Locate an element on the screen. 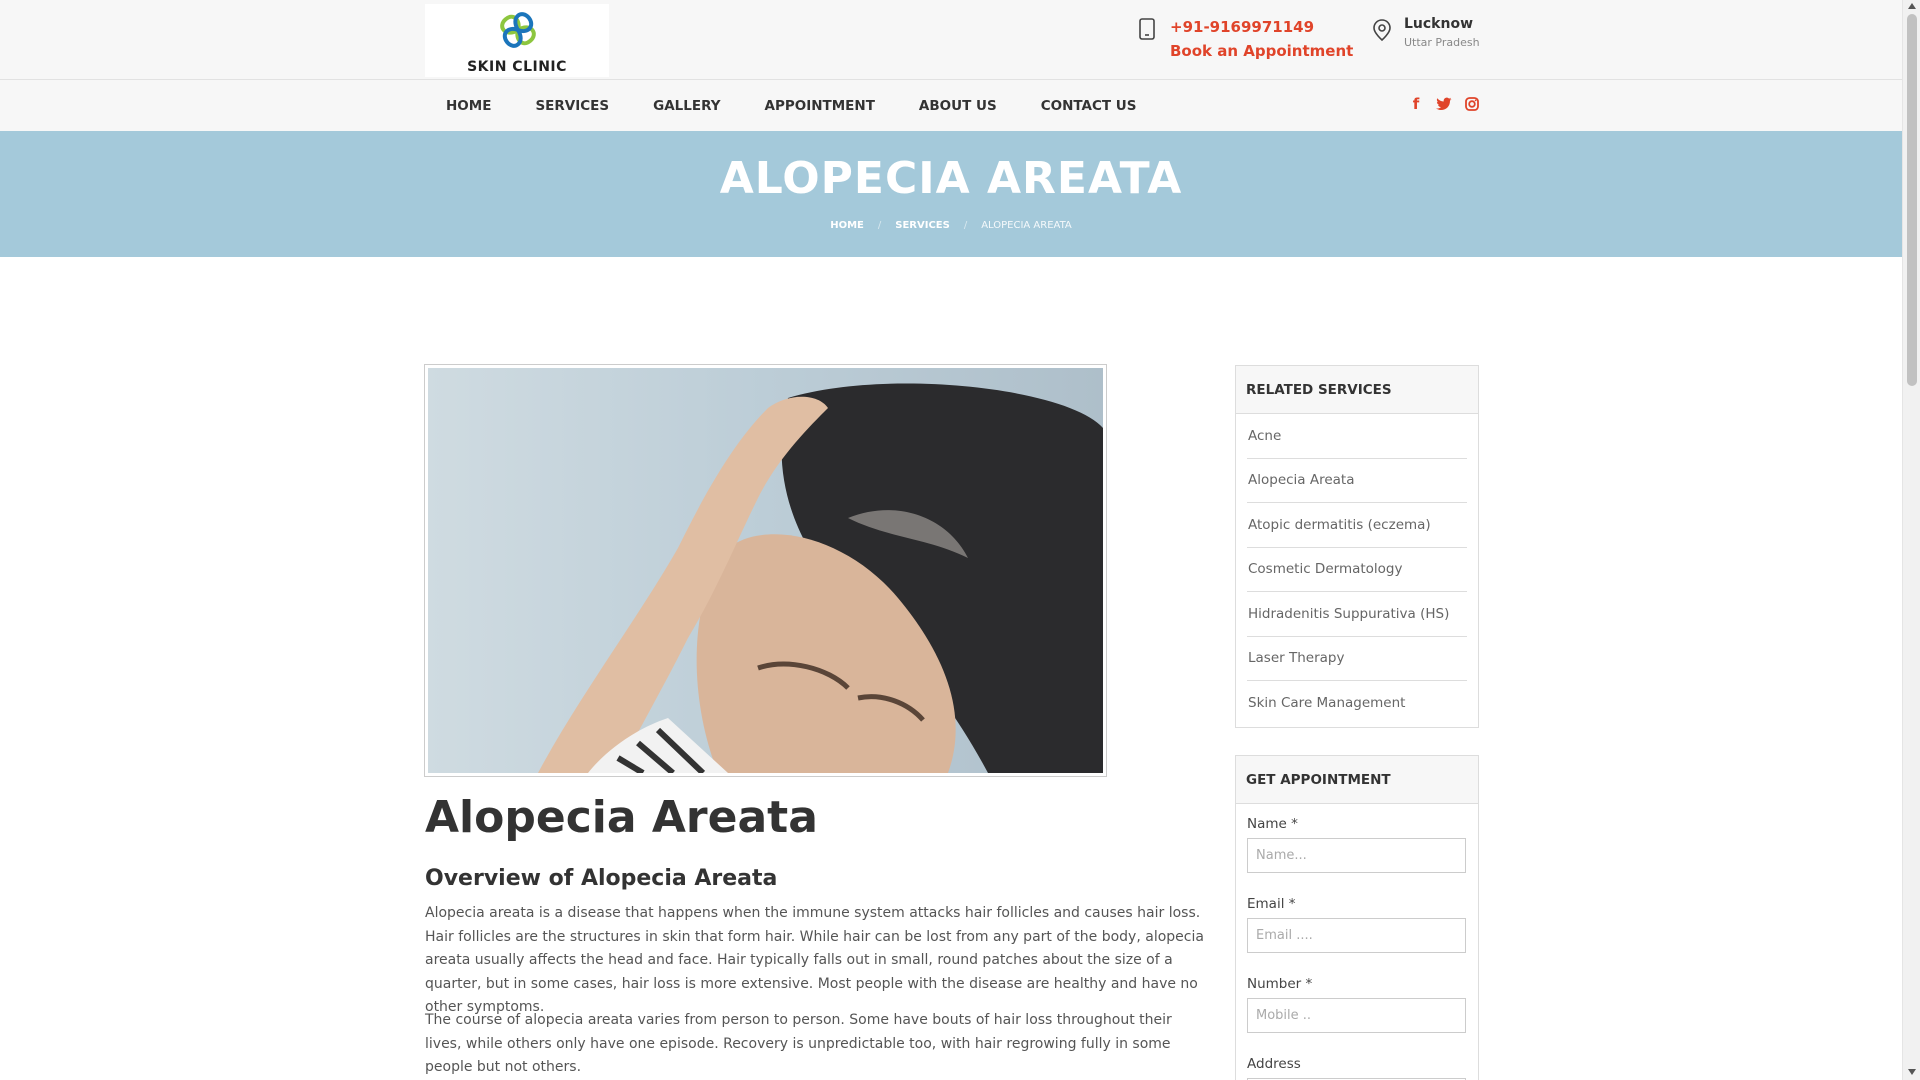 This screenshot has height=1080, width=1920. location-pin-icon is located at coordinates (1382, 30).